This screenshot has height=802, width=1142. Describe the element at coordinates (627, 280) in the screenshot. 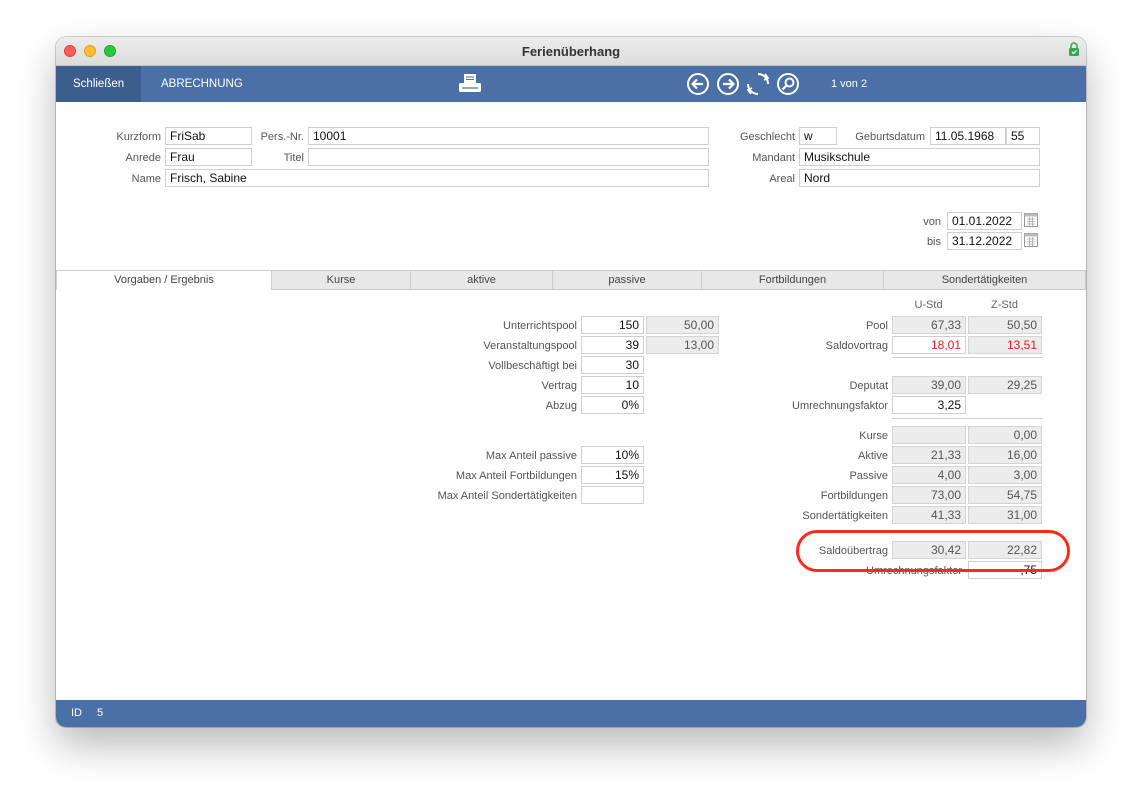

I see `tab-passive: passive` at that location.